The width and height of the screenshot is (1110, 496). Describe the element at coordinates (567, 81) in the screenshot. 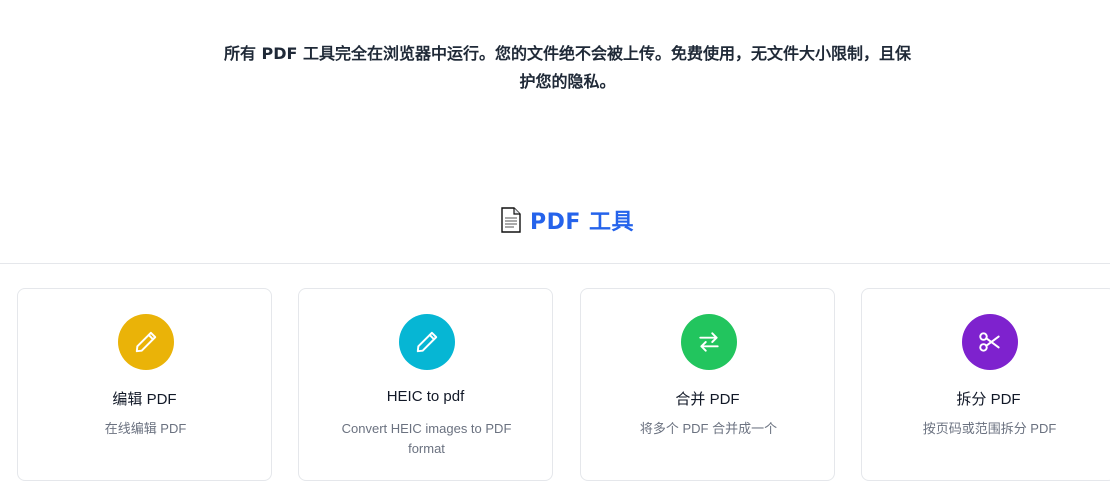

I see `intro-line-2: 护您的隐私。` at that location.